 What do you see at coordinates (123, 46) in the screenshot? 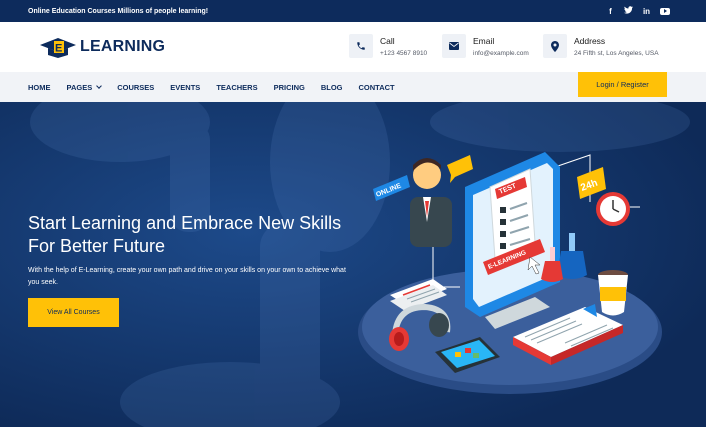
I see `logo-text: LEARNING` at bounding box center [123, 46].